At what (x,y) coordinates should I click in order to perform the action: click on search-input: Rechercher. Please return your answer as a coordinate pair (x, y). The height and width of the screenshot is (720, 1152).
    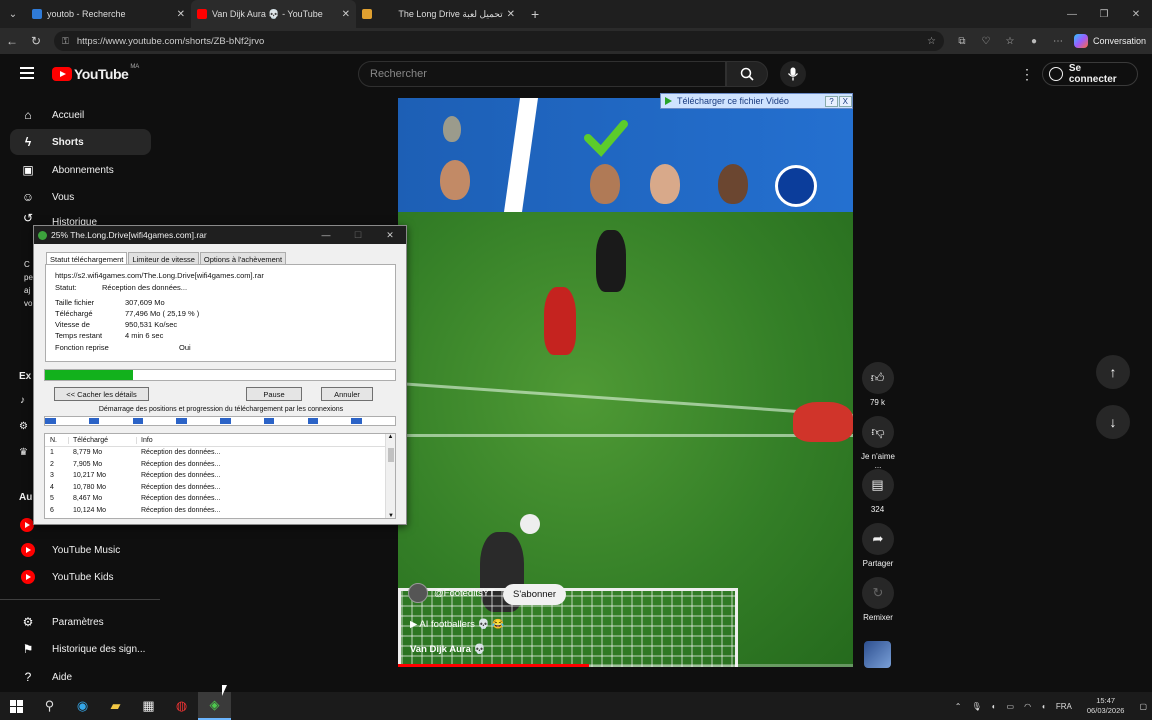
    Looking at the image, I should click on (542, 74).